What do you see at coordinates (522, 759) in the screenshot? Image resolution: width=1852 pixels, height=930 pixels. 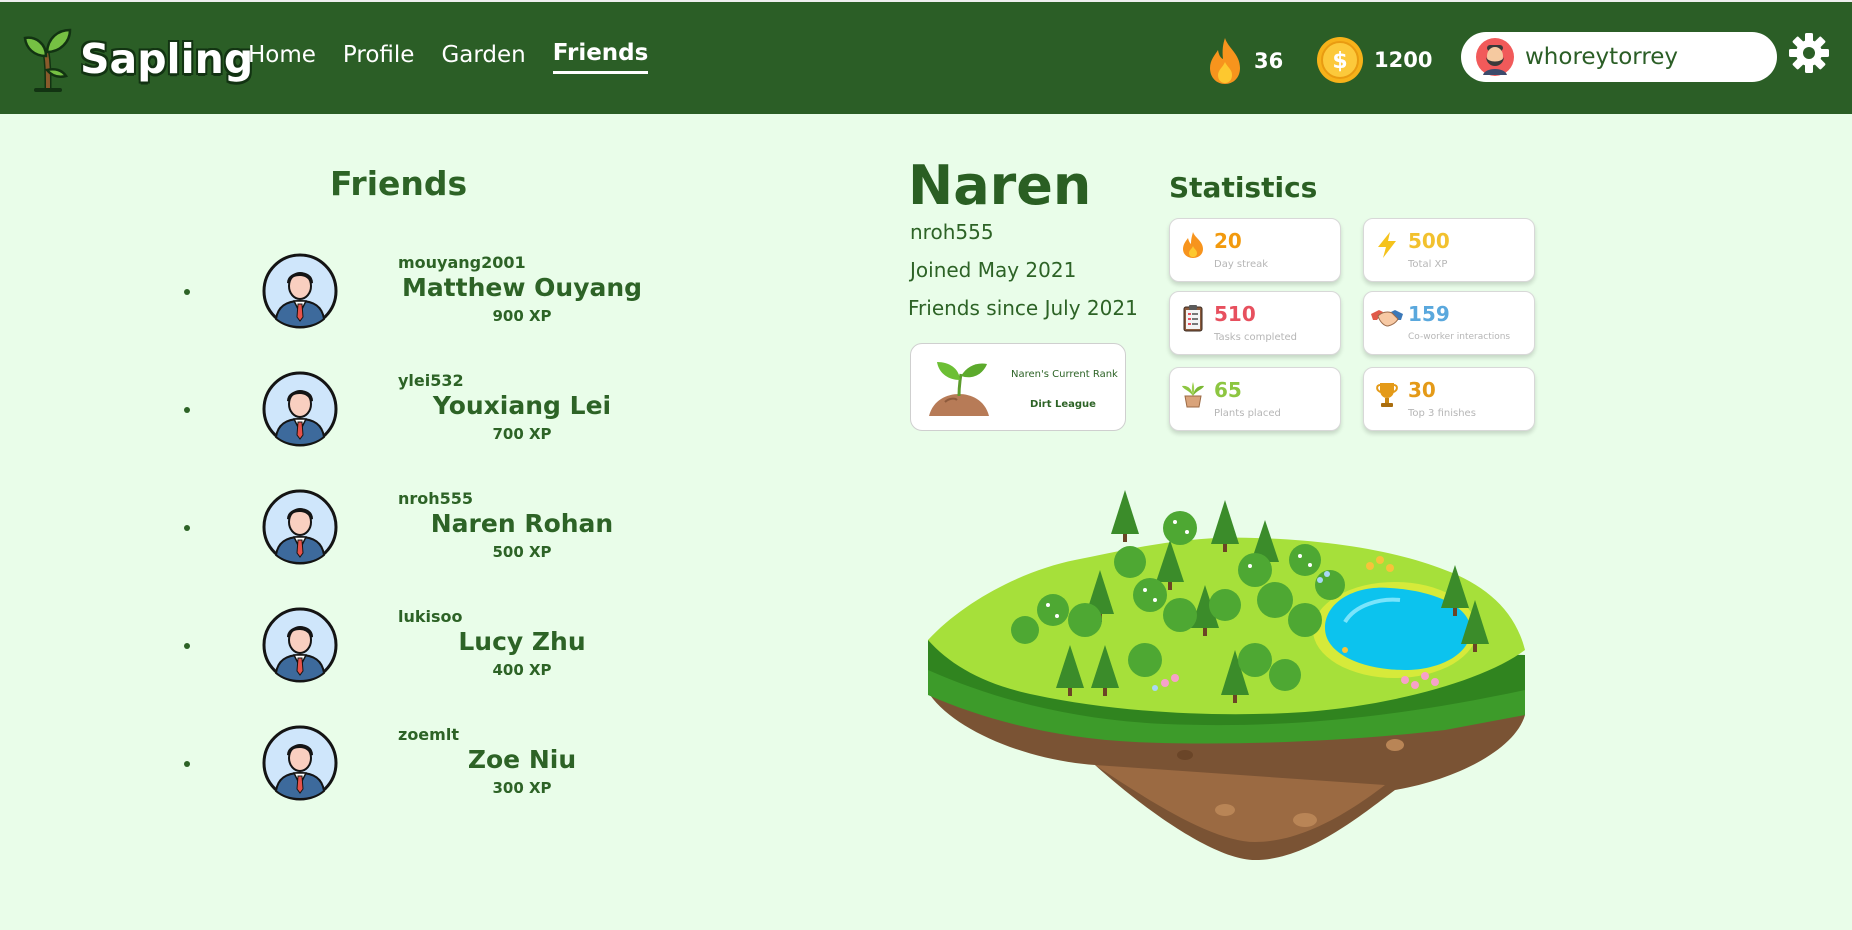 I see `friend-name: Zoe Niu` at bounding box center [522, 759].